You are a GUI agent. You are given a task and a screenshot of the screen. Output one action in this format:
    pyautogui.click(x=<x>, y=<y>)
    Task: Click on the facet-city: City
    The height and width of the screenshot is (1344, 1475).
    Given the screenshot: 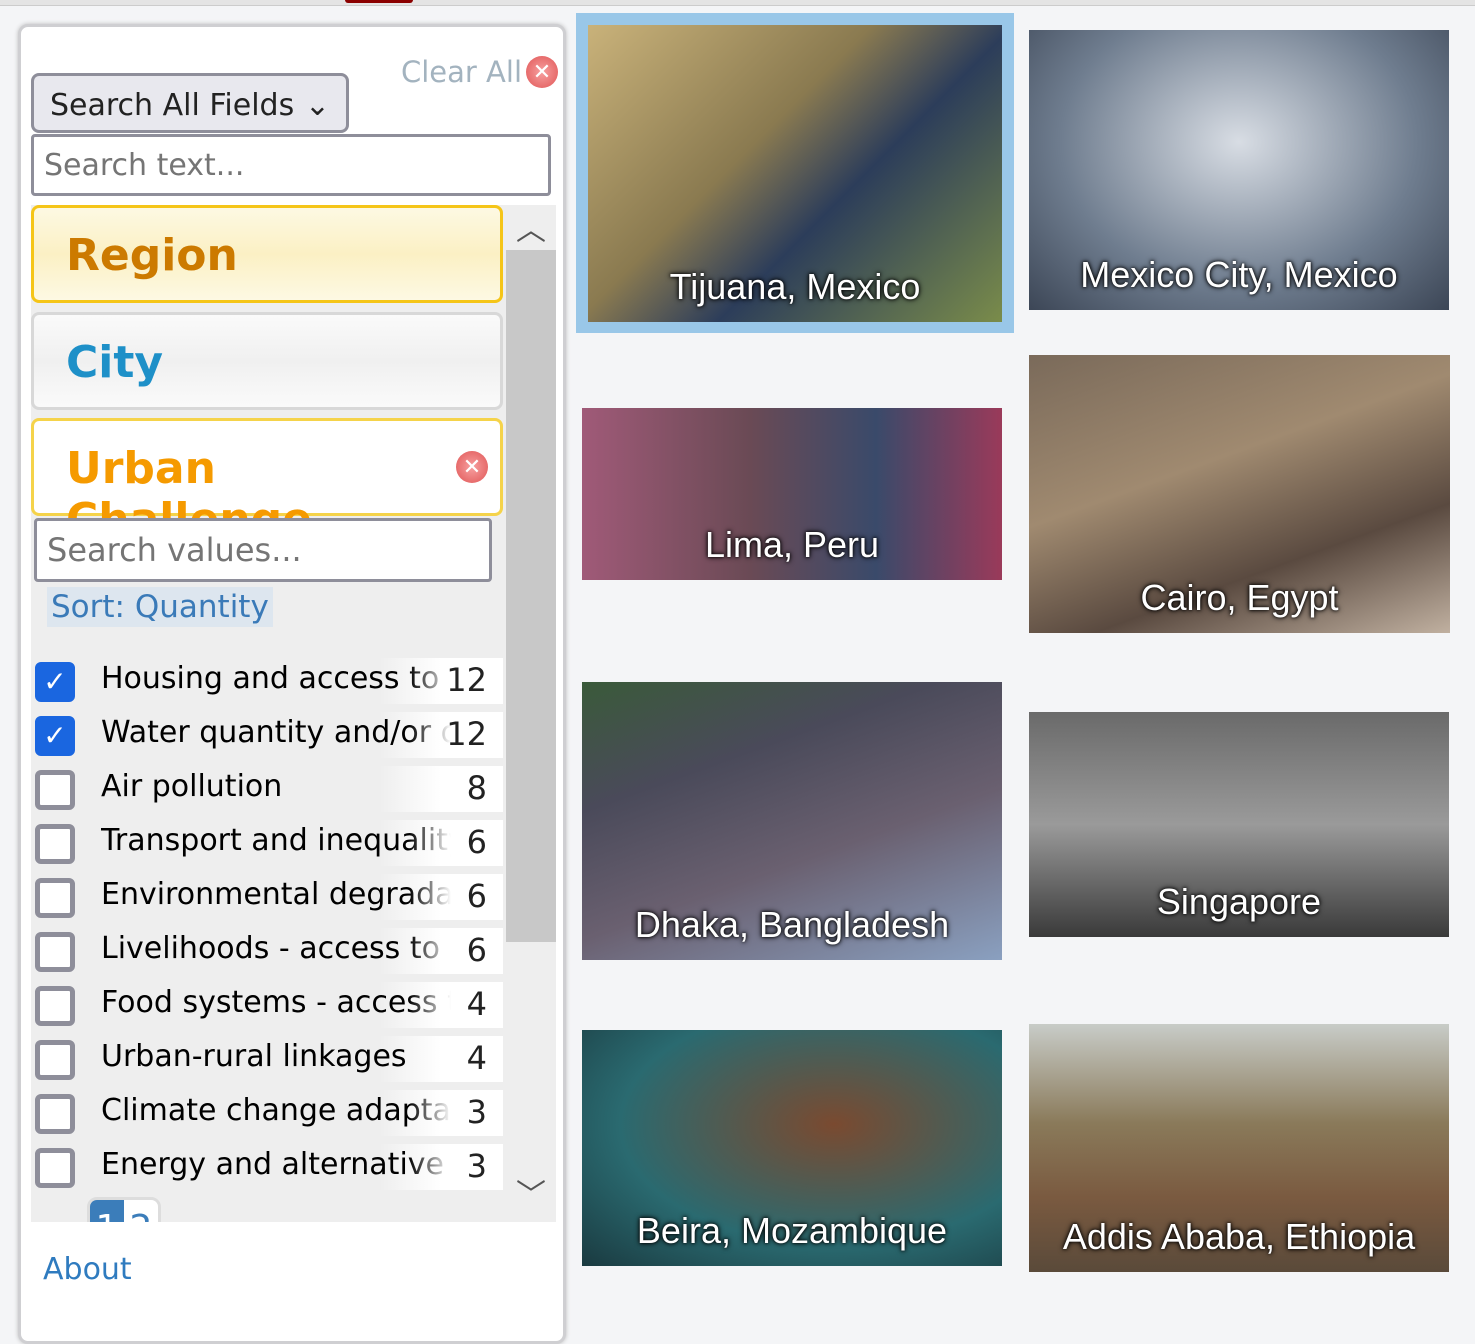 What is the action you would take?
    pyautogui.click(x=267, y=361)
    